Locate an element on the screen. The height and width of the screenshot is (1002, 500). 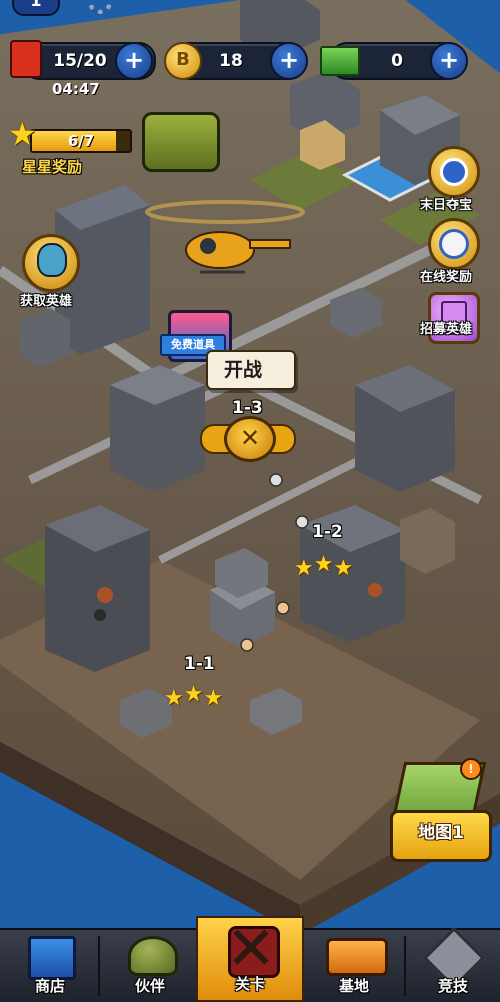
nav-base: 基地 is located at coordinates (354, 966).